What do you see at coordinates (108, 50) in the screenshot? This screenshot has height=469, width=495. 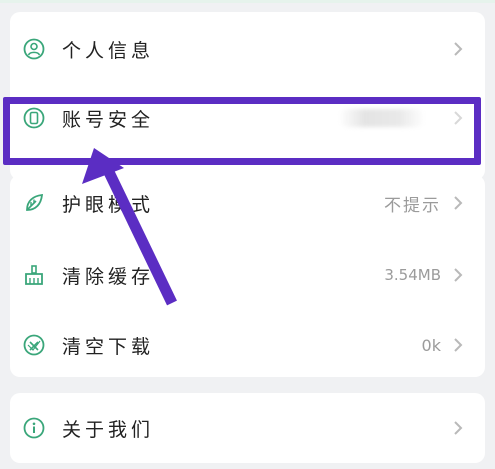 I see `settings-row-label: 个人信息` at bounding box center [108, 50].